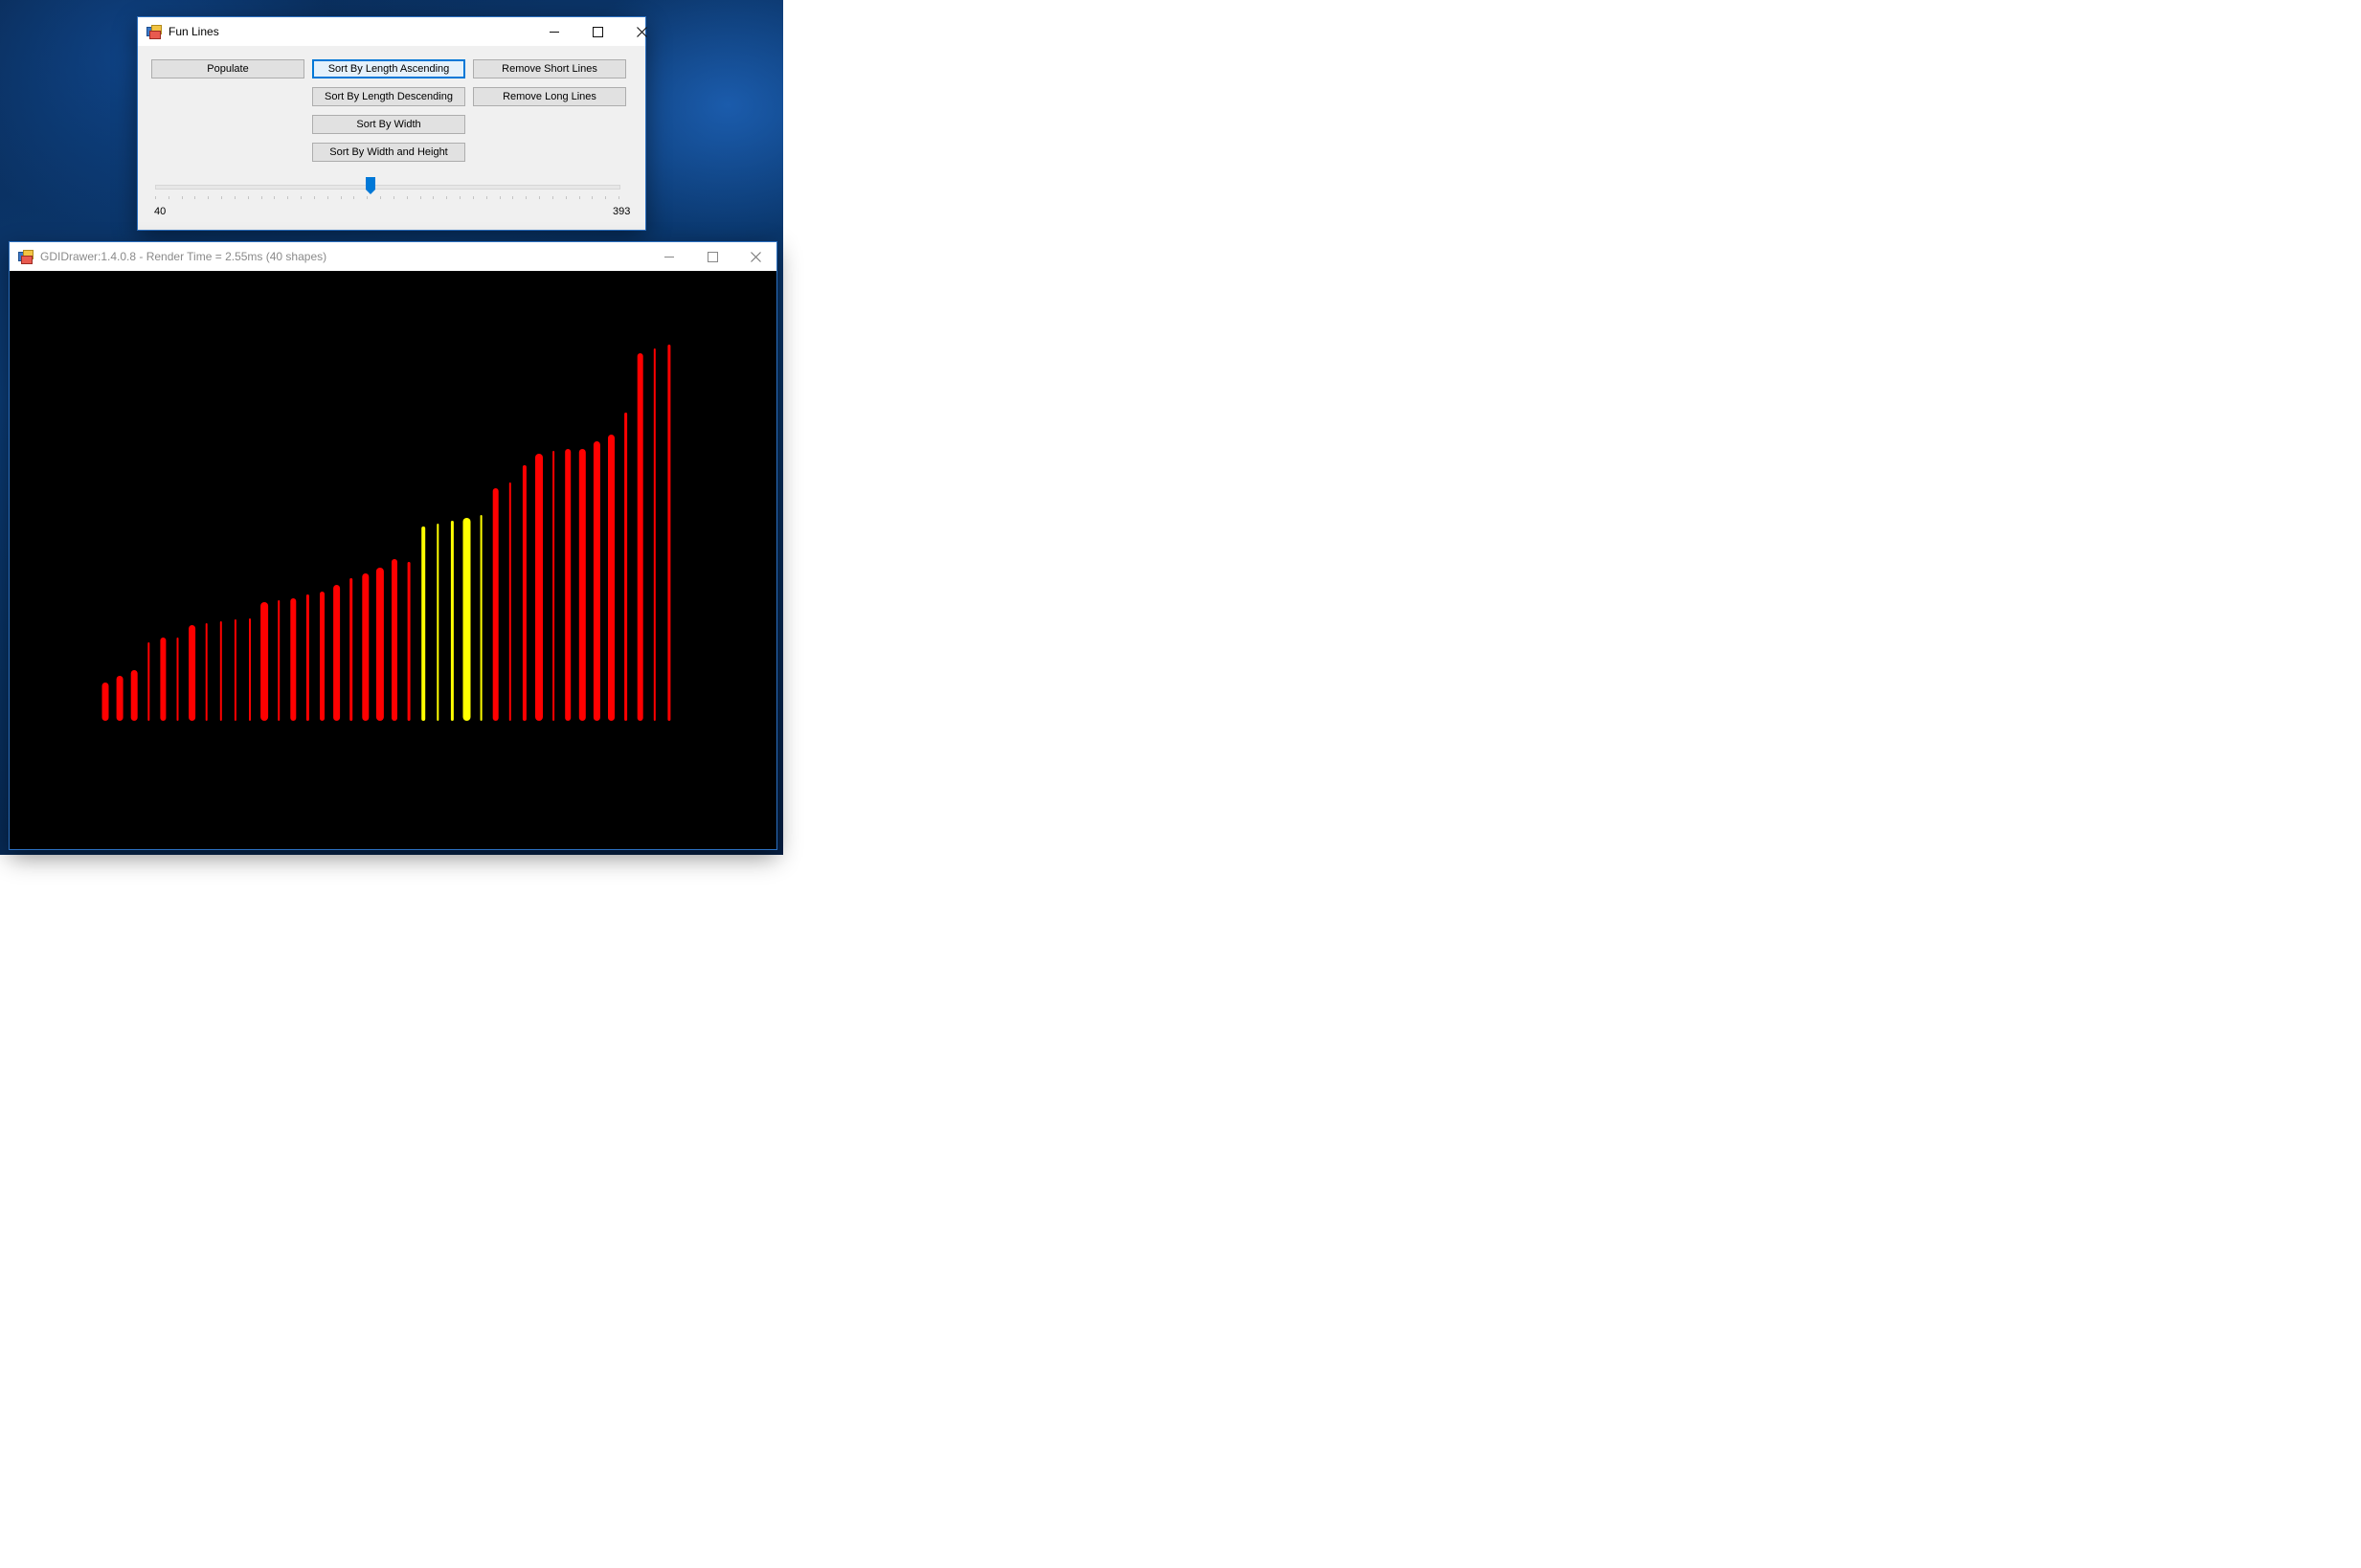 This screenshot has width=2361, height=1568. I want to click on window-title: Fun Lines, so click(194, 31).